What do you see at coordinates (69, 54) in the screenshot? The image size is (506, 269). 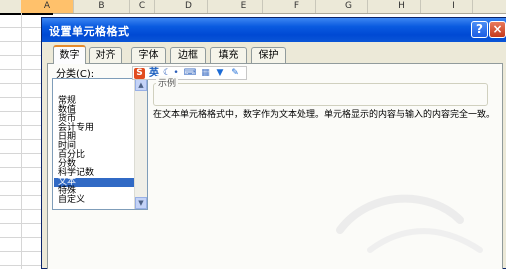 I see `tab-number: 数字` at bounding box center [69, 54].